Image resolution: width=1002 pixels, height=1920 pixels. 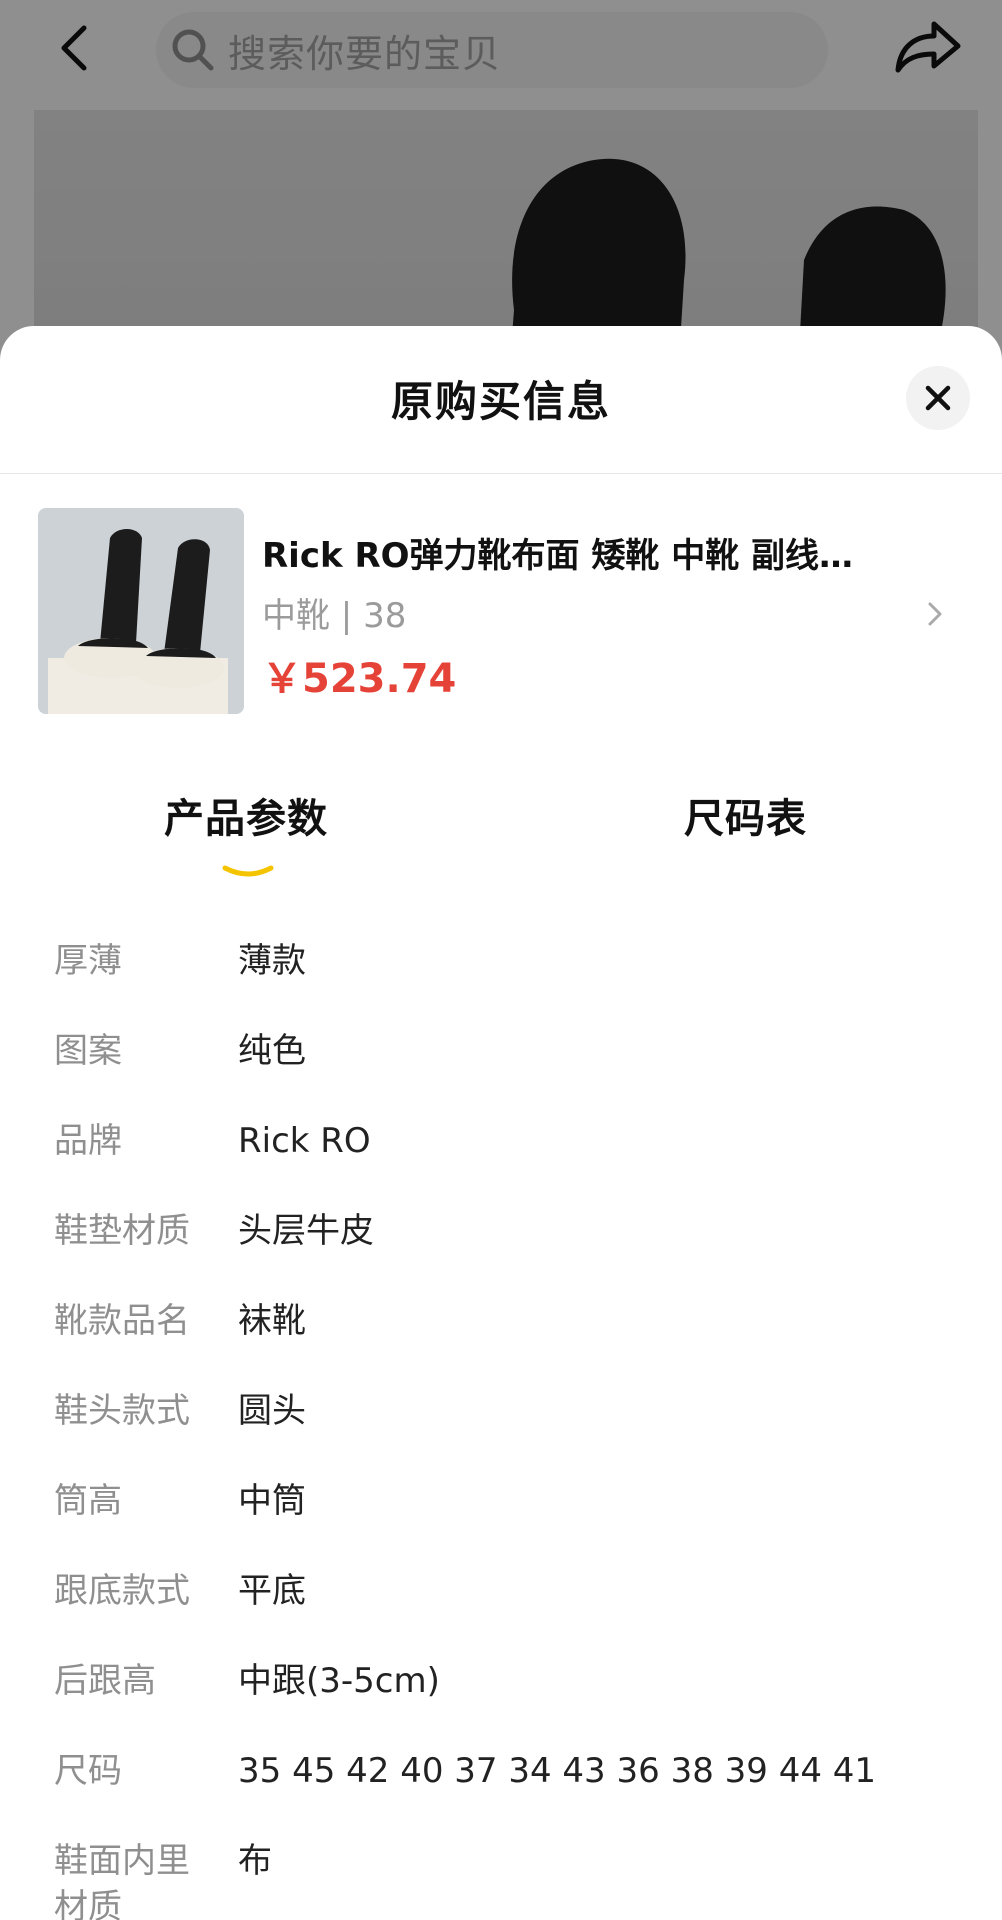 I want to click on param-label: 后跟高, so click(x=105, y=1681).